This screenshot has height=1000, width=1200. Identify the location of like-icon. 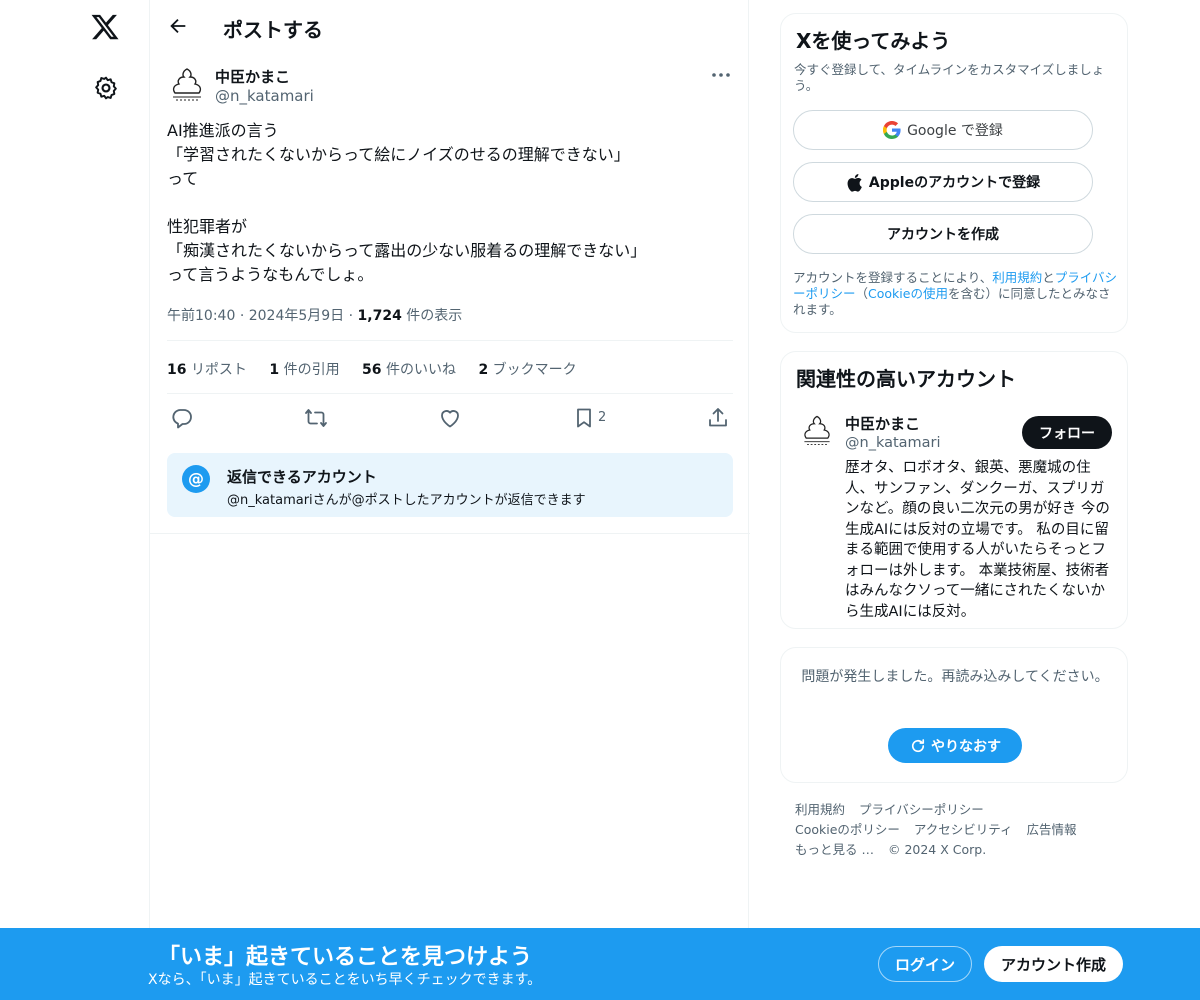
(450, 418).